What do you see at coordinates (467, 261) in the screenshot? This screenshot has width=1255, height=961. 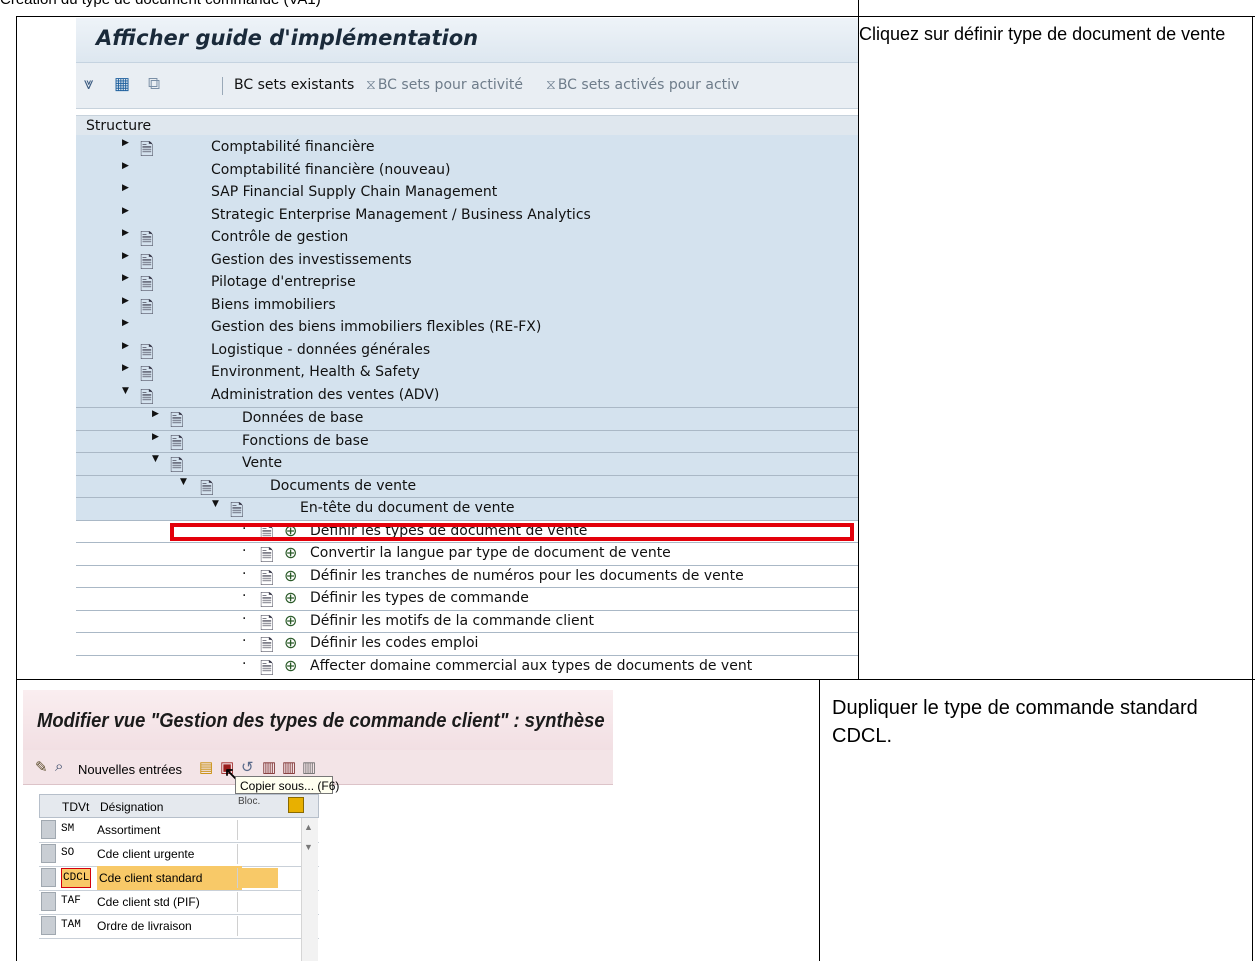 I see `tree-node: ▶ 🗎 Gestion des investissements` at bounding box center [467, 261].